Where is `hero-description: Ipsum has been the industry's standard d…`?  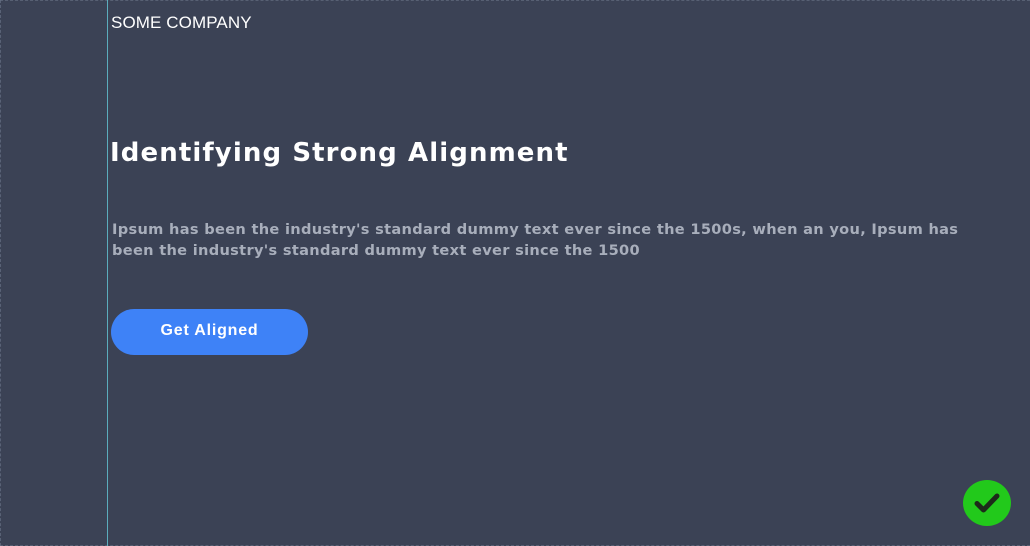
hero-description: Ipsum has been the industry's standard d… is located at coordinates (535, 240).